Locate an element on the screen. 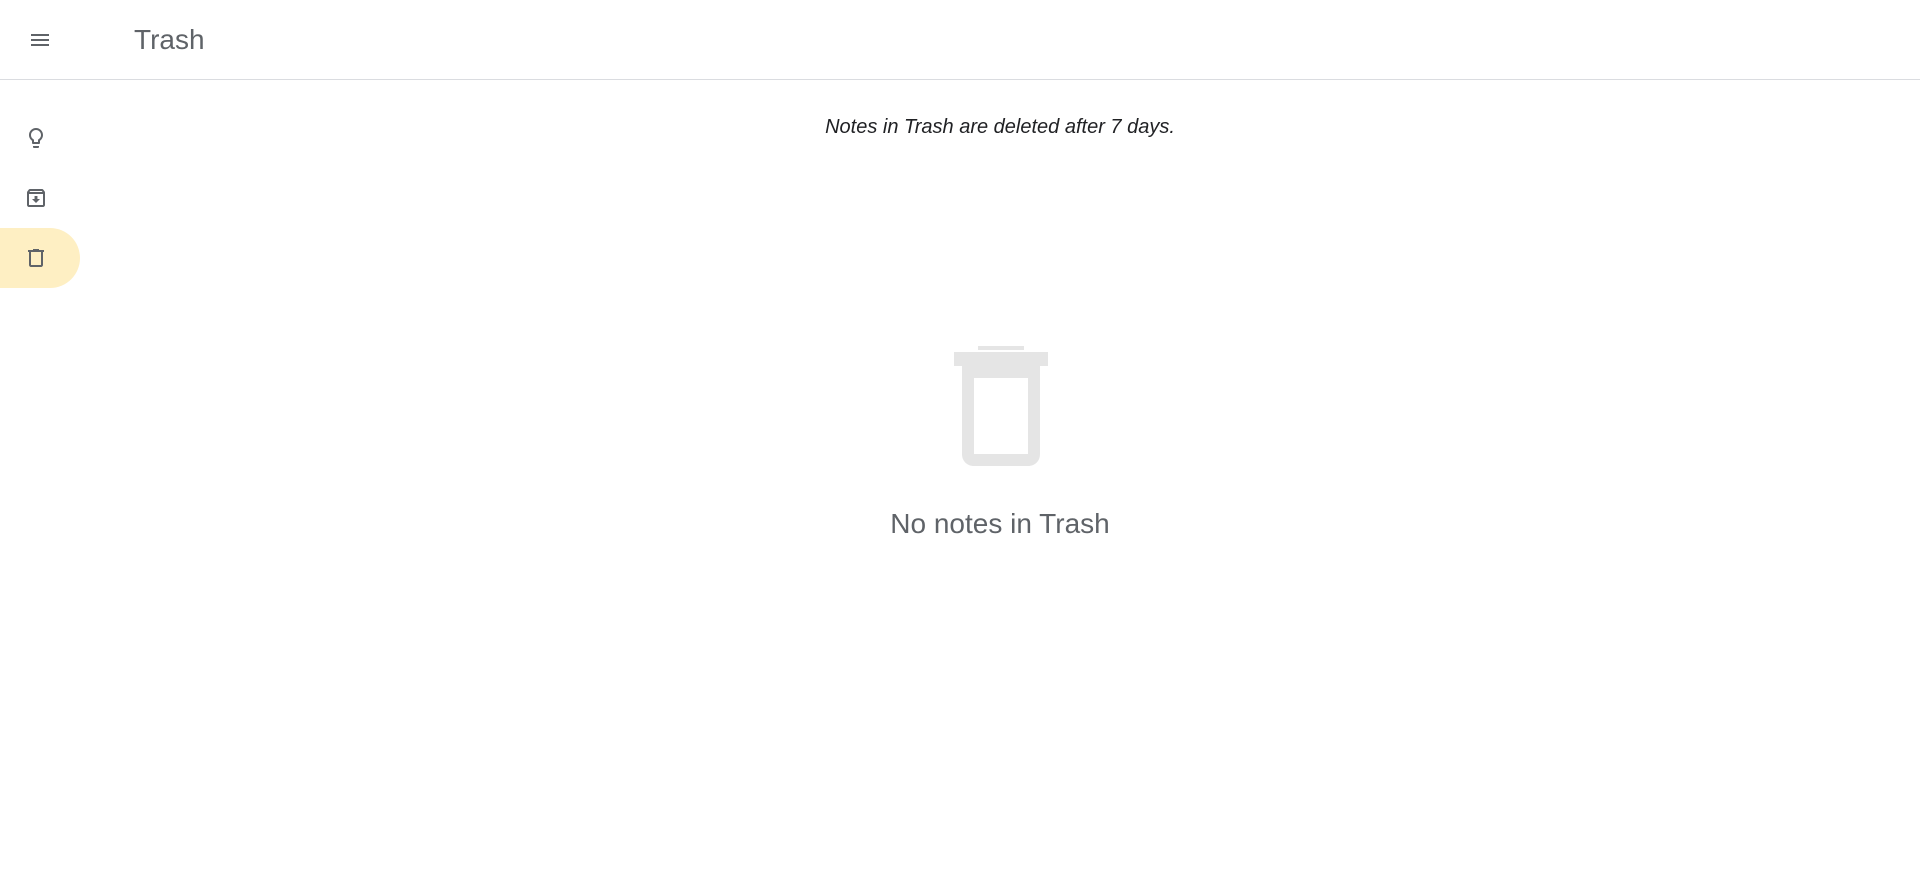 The height and width of the screenshot is (892, 1920). main-menu-button is located at coordinates (40, 40).